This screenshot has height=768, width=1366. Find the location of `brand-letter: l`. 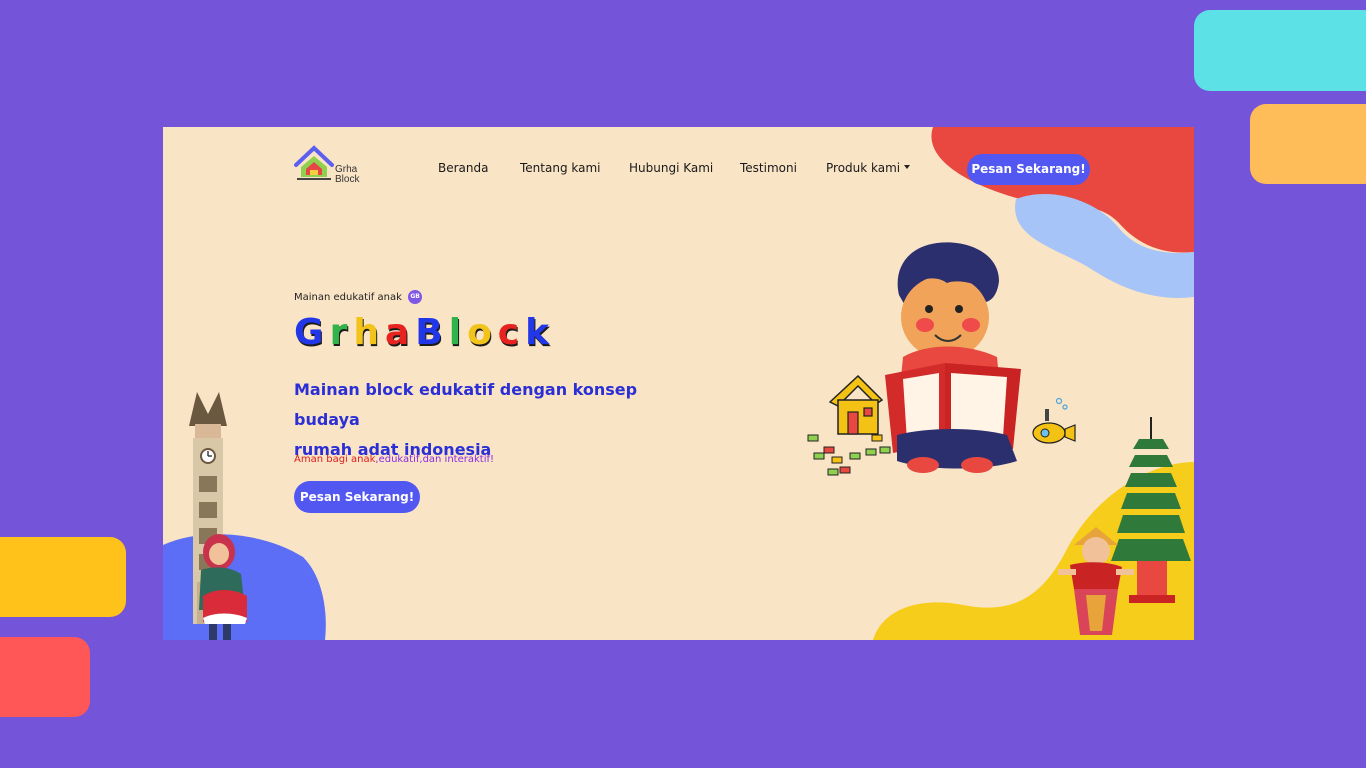

brand-letter: l is located at coordinates (458, 332).